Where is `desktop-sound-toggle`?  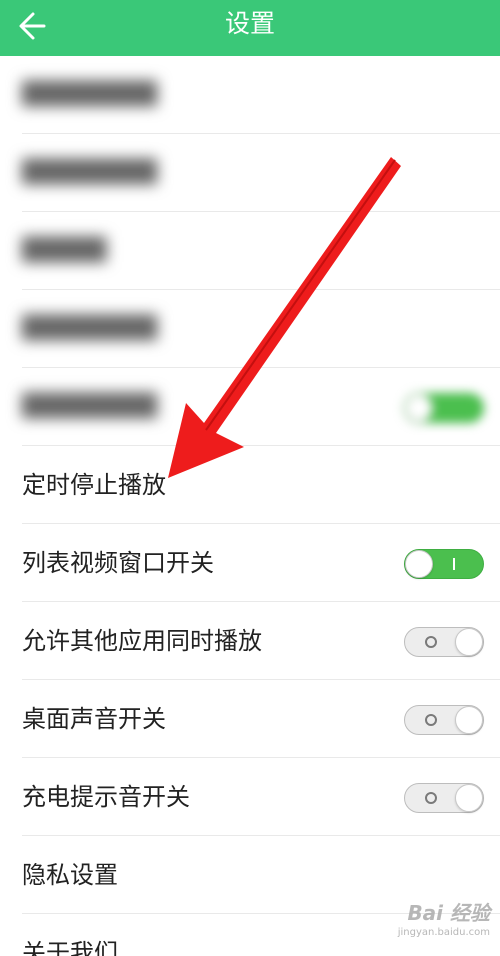 desktop-sound-toggle is located at coordinates (444, 720).